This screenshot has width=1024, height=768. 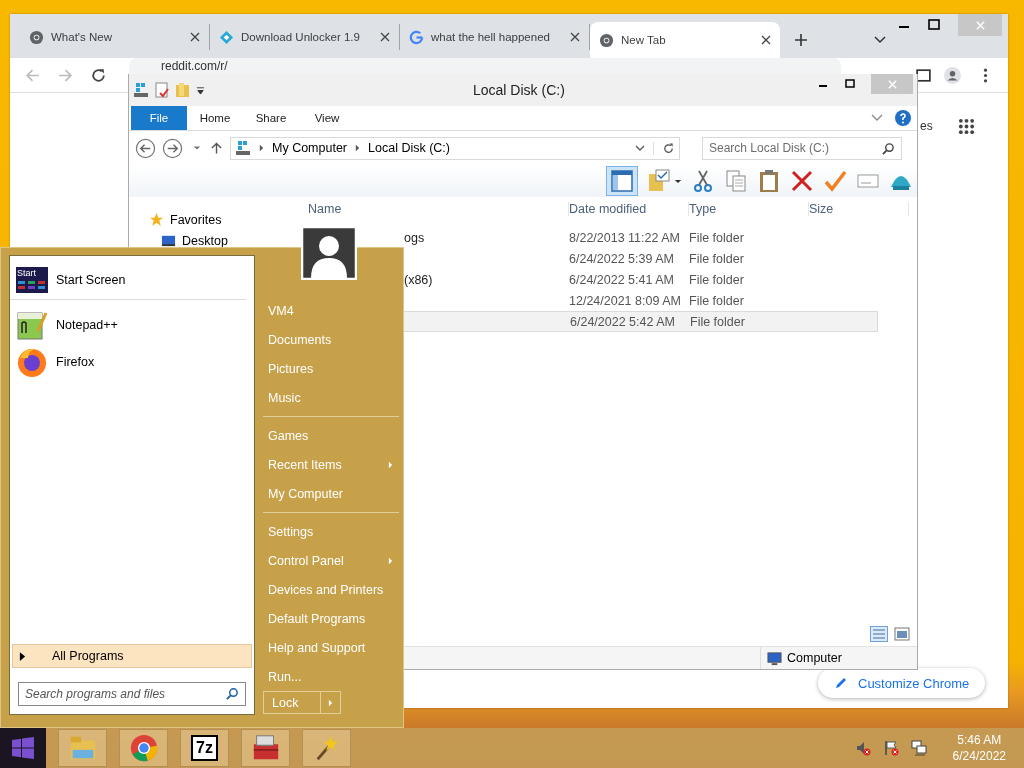 I want to click on forward-icon, so click(x=172, y=148).